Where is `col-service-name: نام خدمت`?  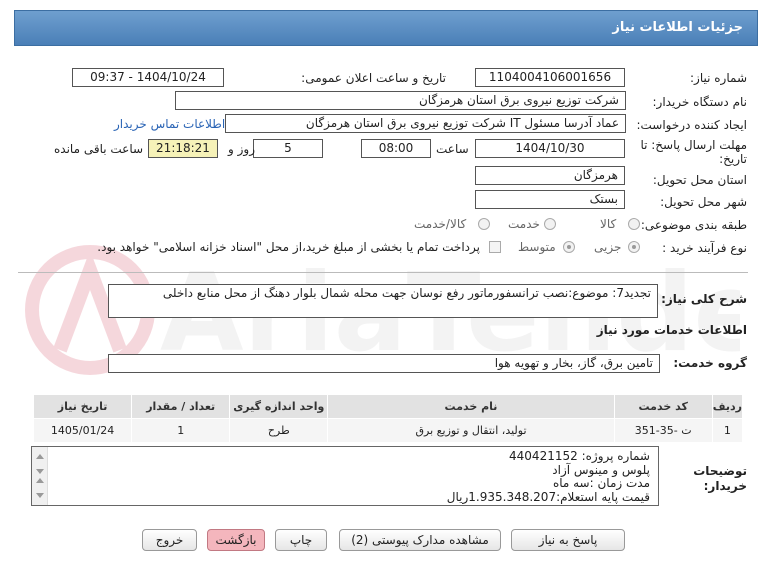
col-service-name: نام خدمت is located at coordinates (471, 406).